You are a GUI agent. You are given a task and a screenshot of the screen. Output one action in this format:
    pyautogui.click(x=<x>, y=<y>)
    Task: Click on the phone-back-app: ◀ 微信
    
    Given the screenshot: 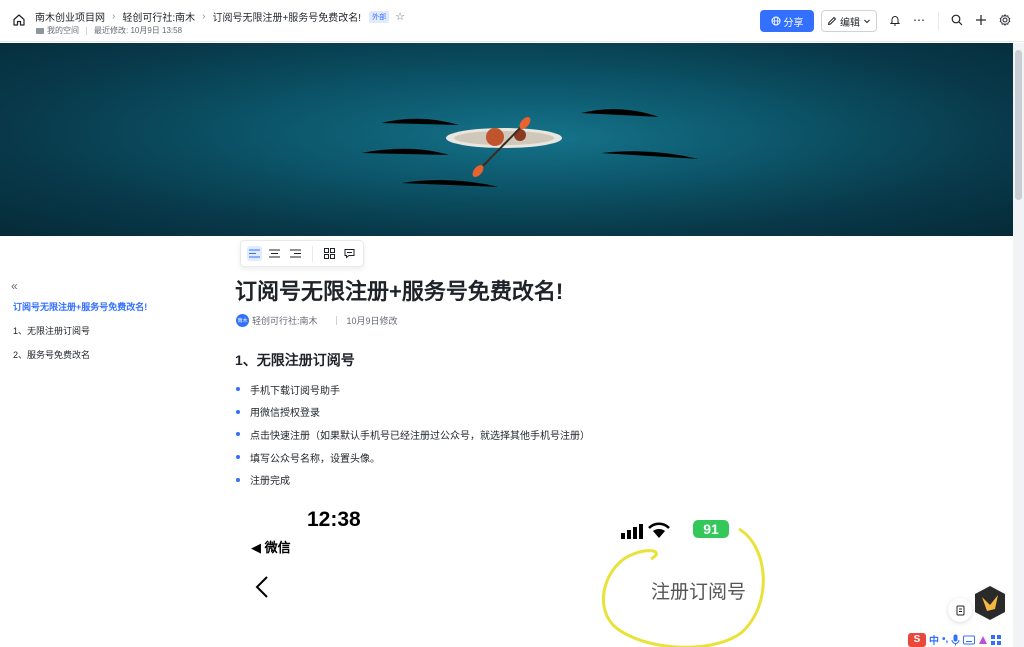 What is the action you would take?
    pyautogui.click(x=271, y=547)
    